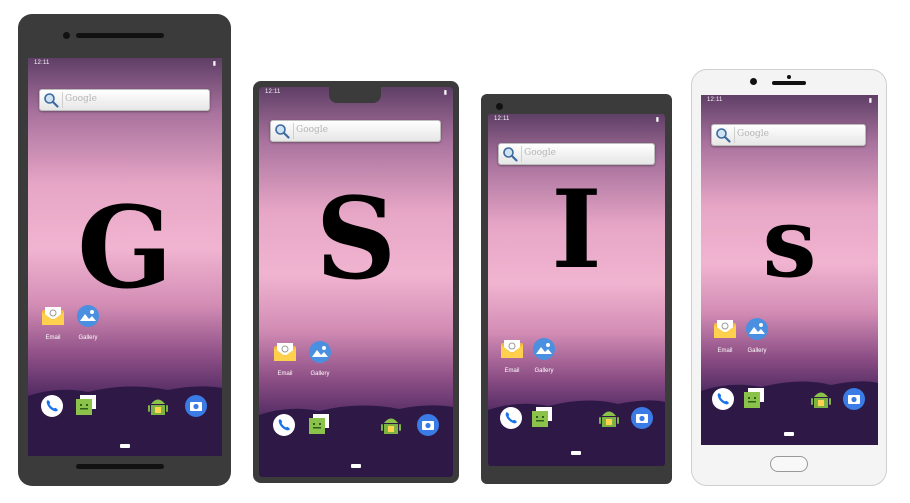 The height and width of the screenshot is (503, 910). What do you see at coordinates (576, 230) in the screenshot?
I see `big-letter: I` at bounding box center [576, 230].